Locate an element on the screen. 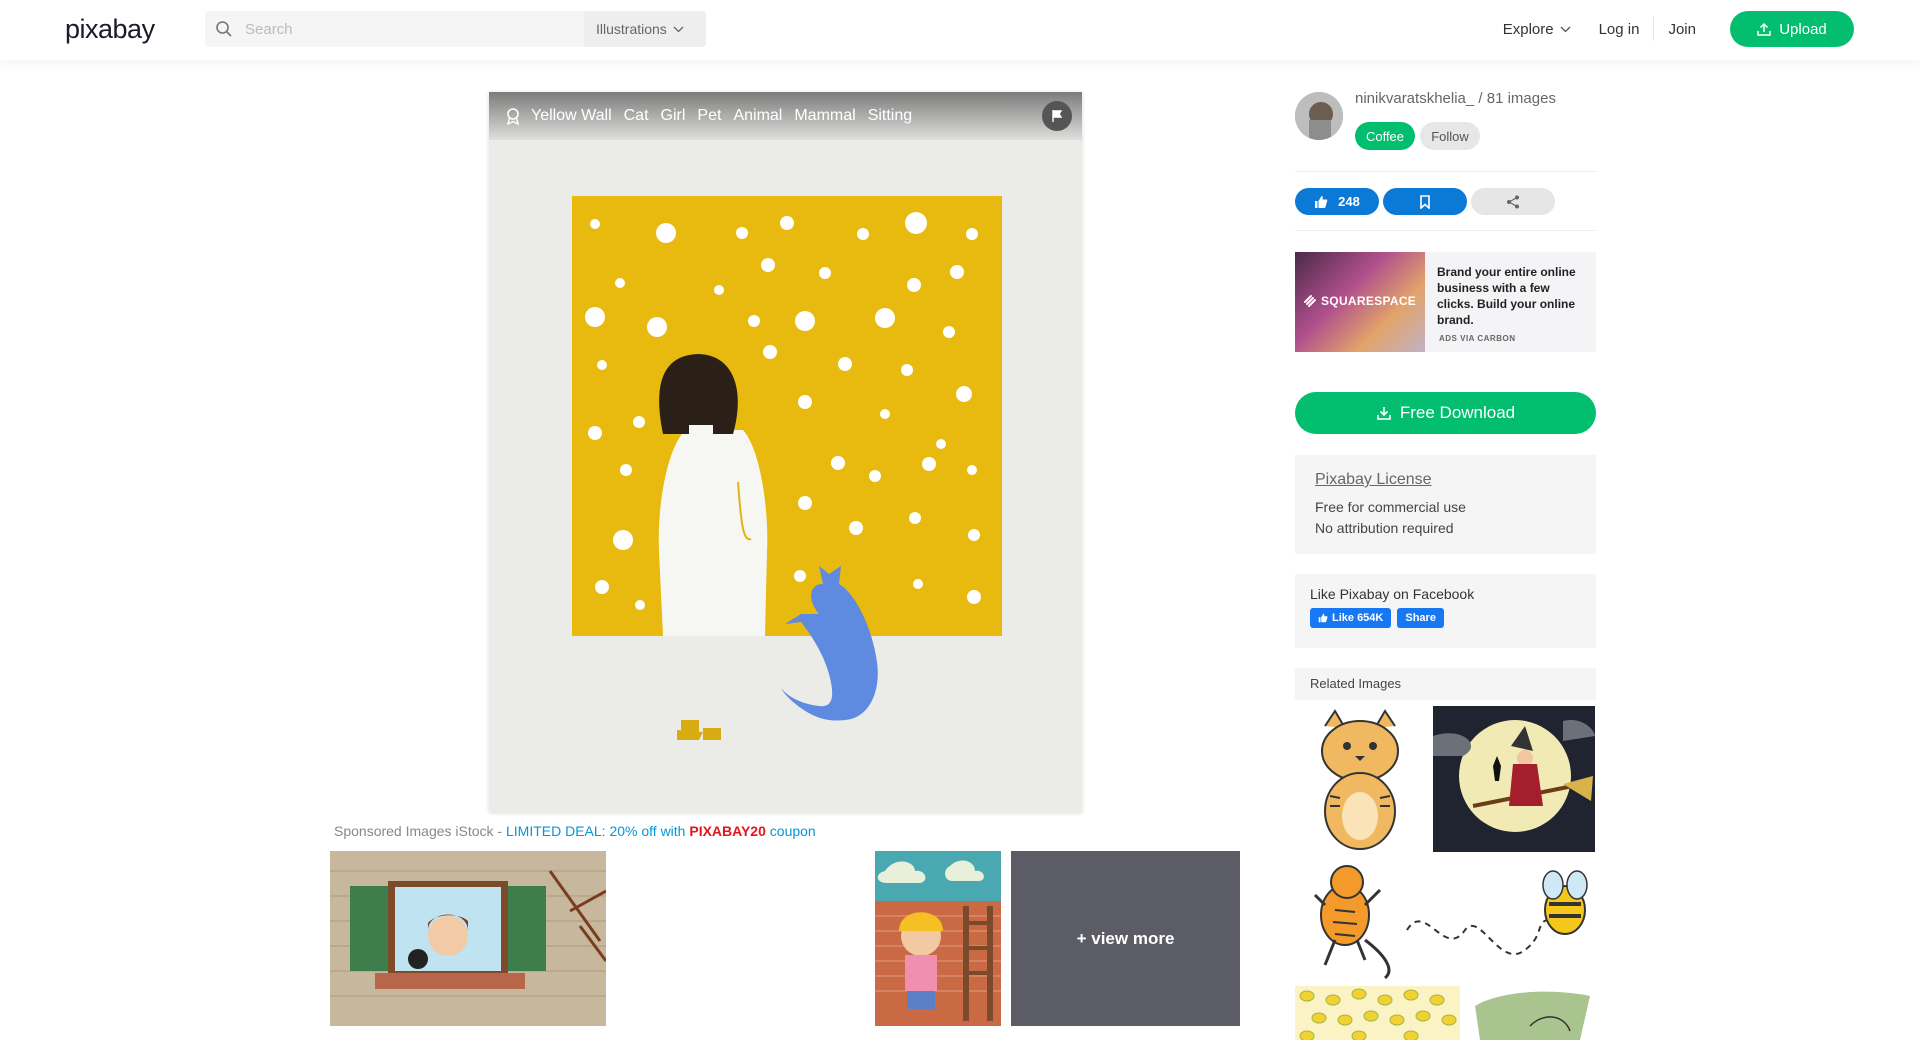 This screenshot has width=1920, height=1040. tag-link: Cat is located at coordinates (636, 116).